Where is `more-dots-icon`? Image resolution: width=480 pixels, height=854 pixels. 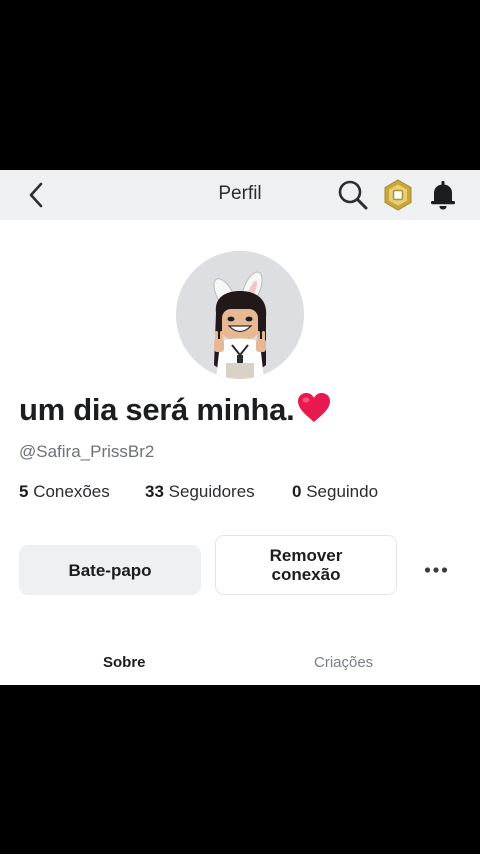 more-dots-icon is located at coordinates (436, 570).